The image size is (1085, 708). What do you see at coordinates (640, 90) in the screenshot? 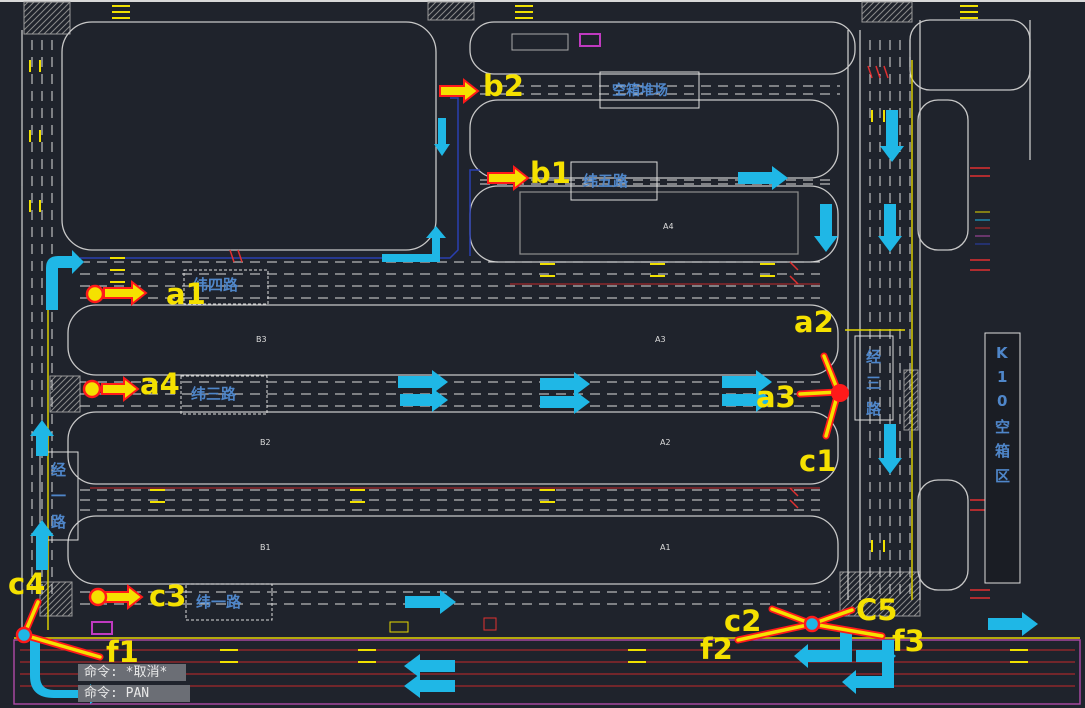
I see `area-label-empty-yard: 空箱堆场` at bounding box center [640, 90].